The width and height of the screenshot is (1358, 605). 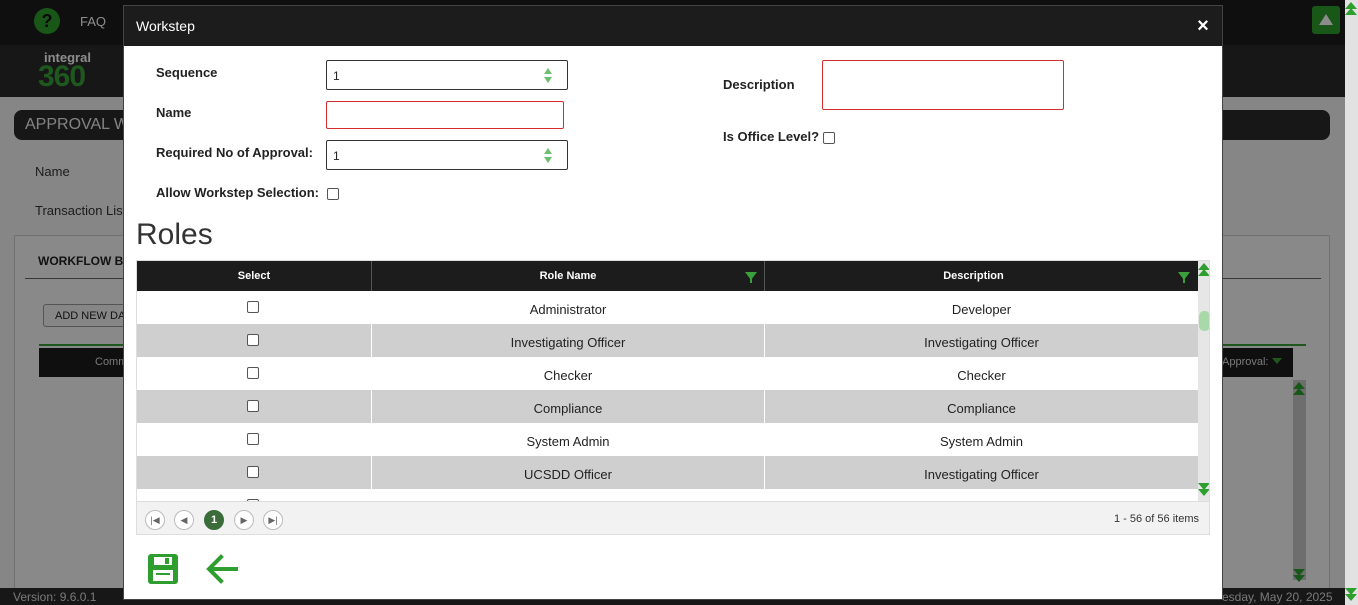 I want to click on table-row: Administrator Developer, so click(x=667, y=307).